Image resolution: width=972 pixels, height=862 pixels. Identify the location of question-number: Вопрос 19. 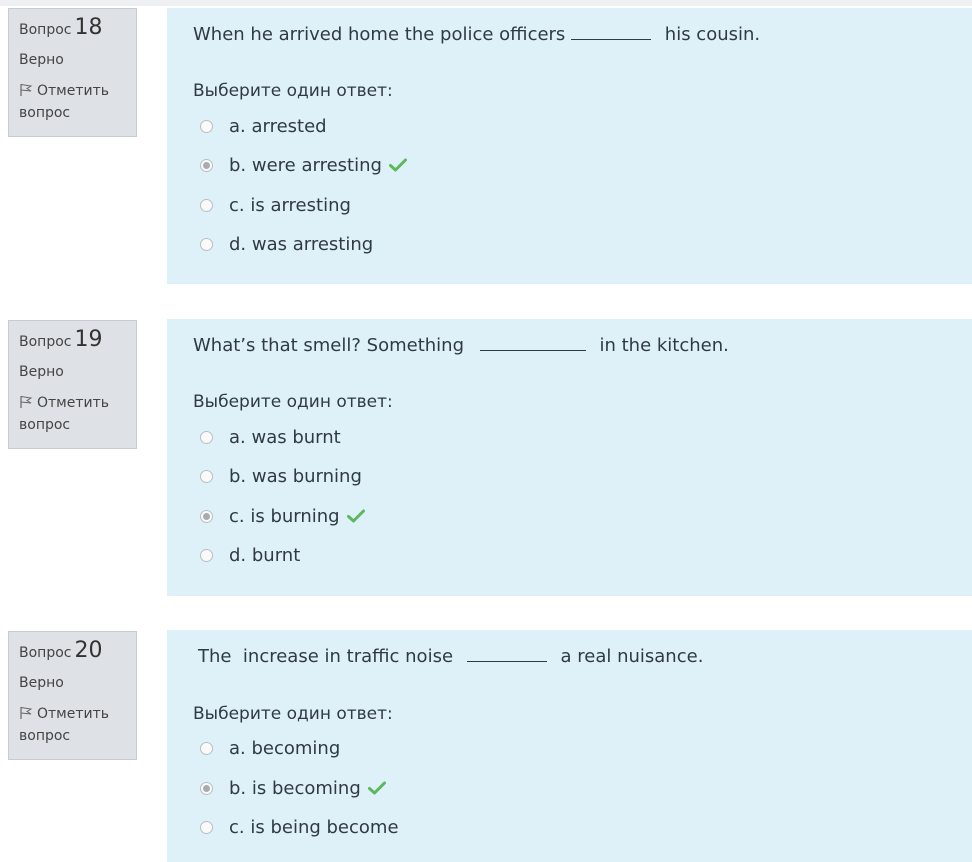
(72, 339).